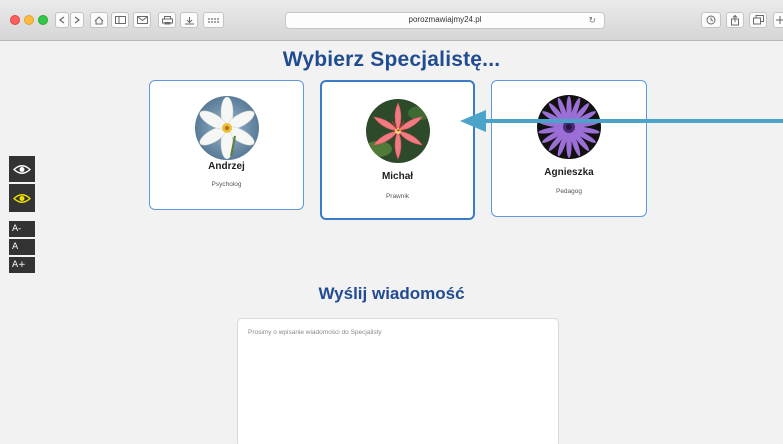 The image size is (783, 444). What do you see at coordinates (621, 121) in the screenshot?
I see `pointer-arrow-icon` at bounding box center [621, 121].